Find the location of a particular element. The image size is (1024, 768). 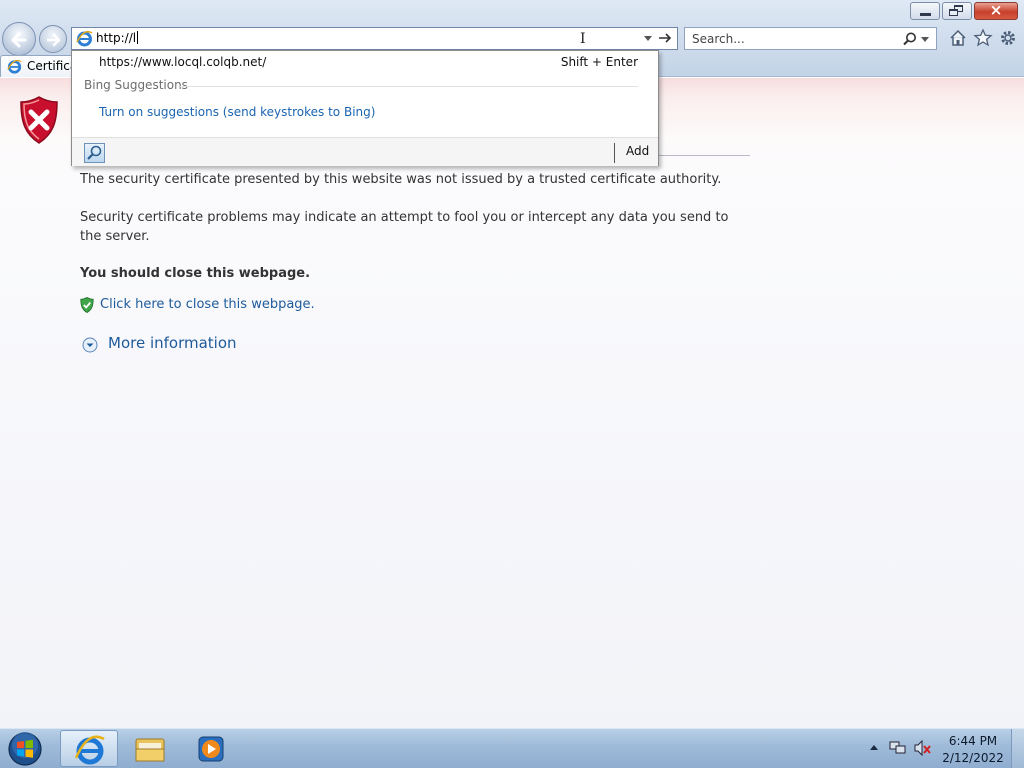

more-information-link: More information is located at coordinates (172, 343).